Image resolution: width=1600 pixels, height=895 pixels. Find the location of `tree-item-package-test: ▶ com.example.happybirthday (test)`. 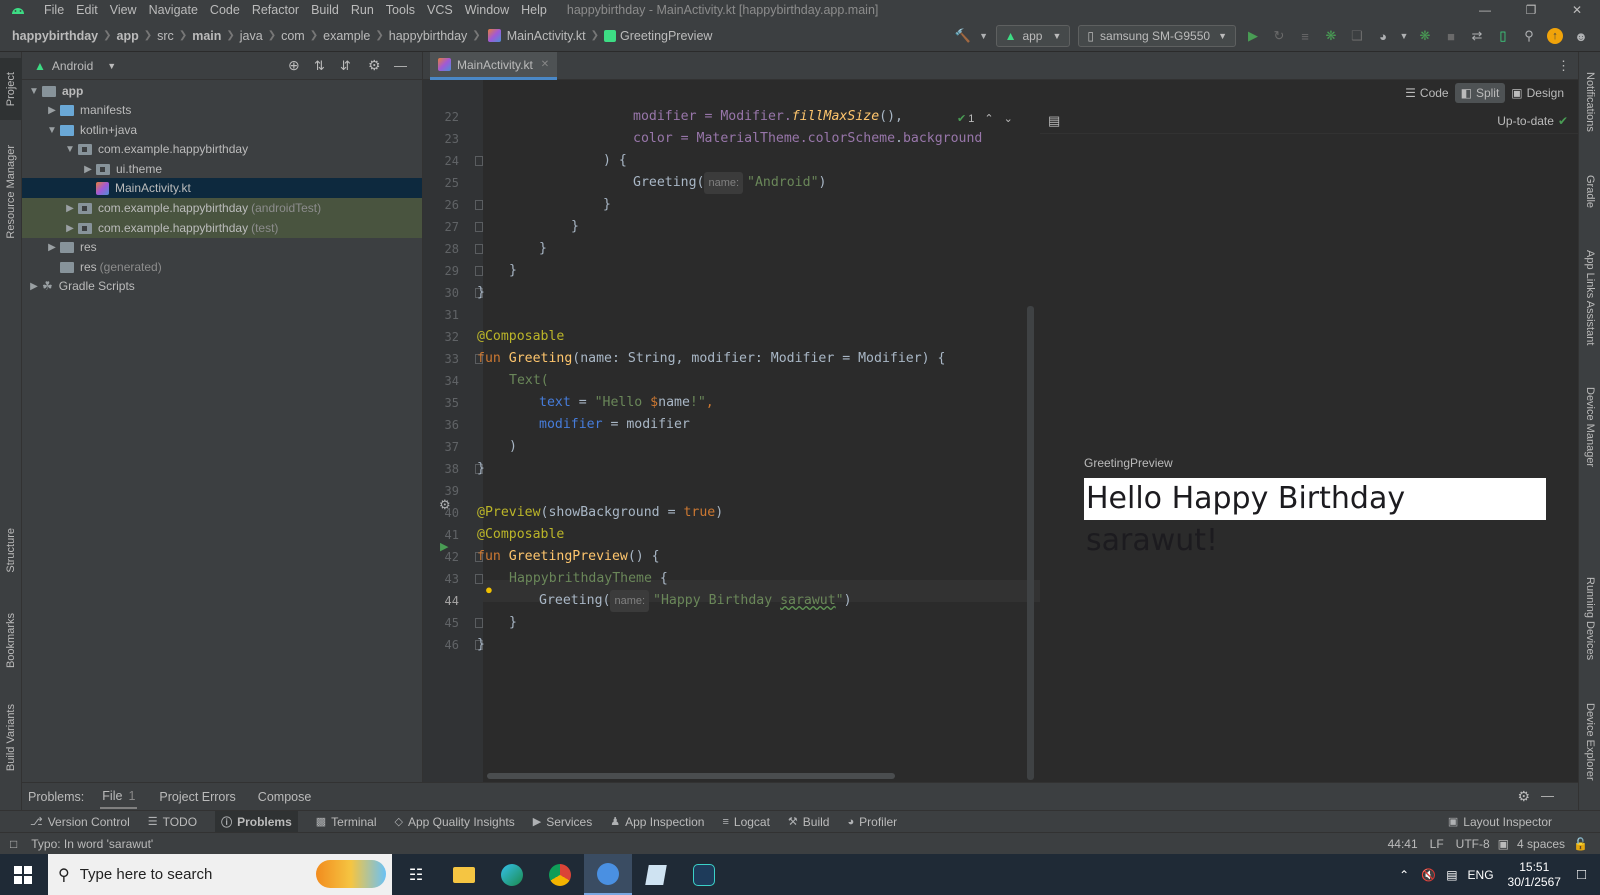

tree-item-package-test: ▶ com.example.happybirthday (test) is located at coordinates (222, 228).